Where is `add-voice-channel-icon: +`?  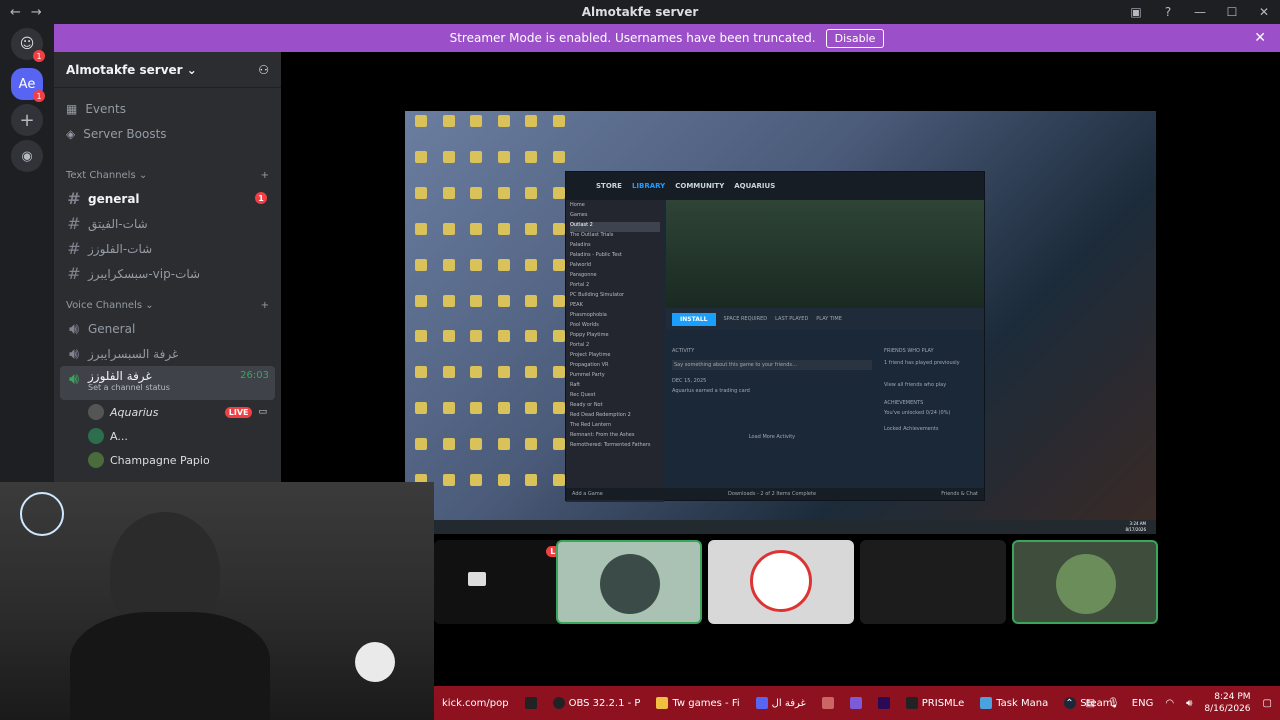 add-voice-channel-icon: + is located at coordinates (265, 305).